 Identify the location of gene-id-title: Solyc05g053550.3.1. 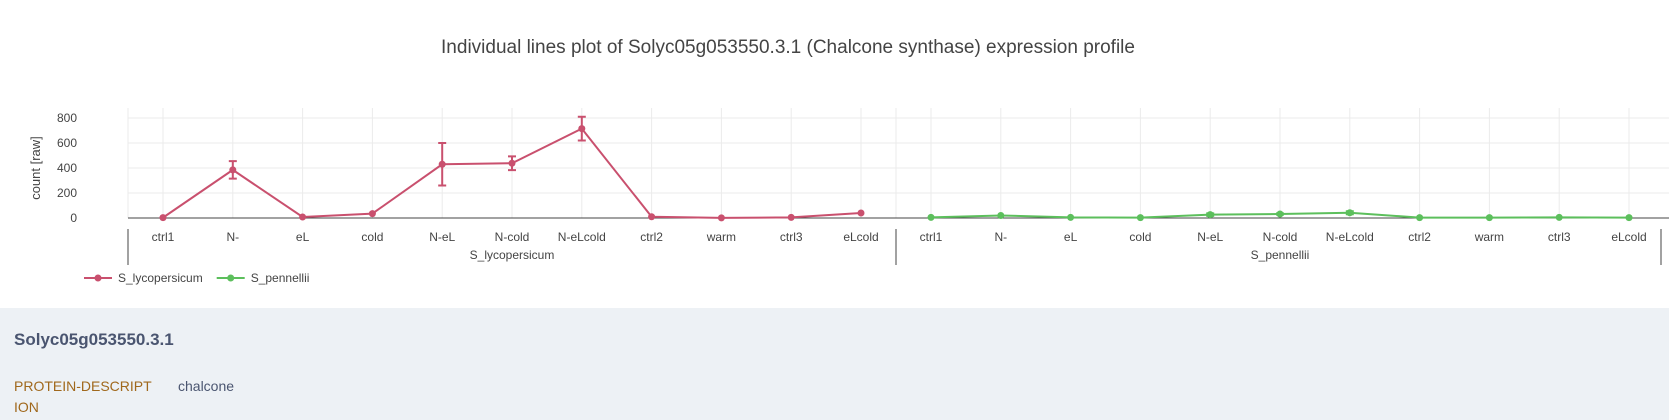
(94, 339).